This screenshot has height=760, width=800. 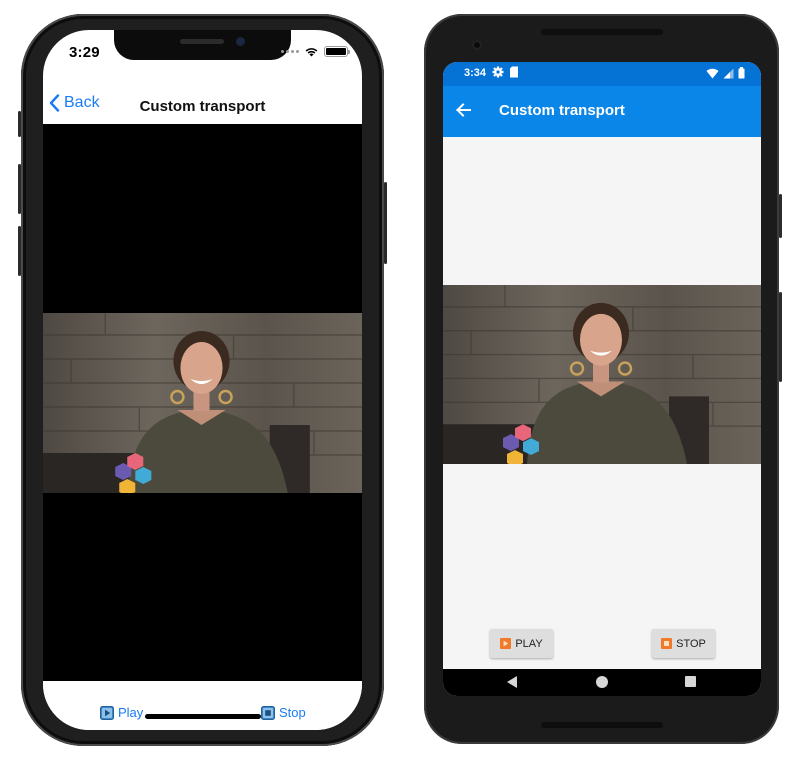 I want to click on stop-button: STOP, so click(x=683, y=643).